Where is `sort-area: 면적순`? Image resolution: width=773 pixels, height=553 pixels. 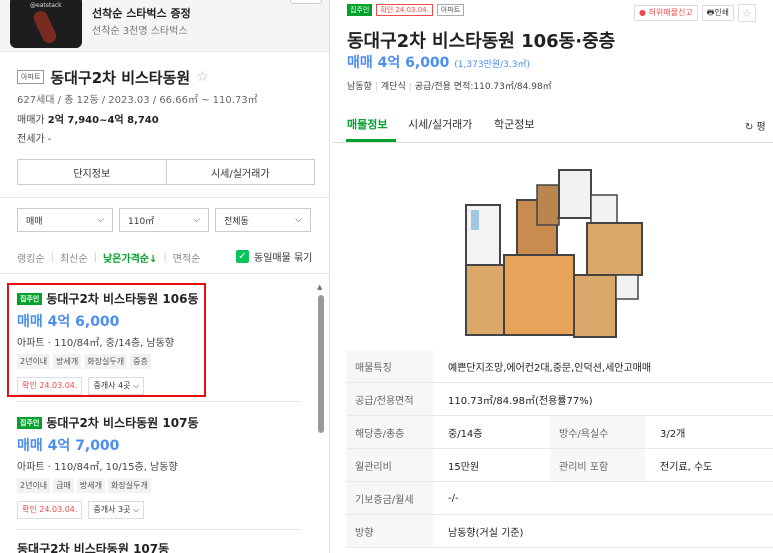
sort-area: 면적순 is located at coordinates (187, 257).